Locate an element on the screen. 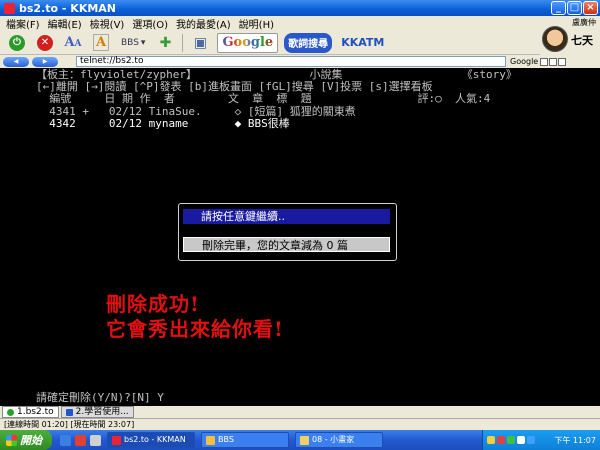 The image size is (600, 450). app-icon is located at coordinates (9, 8).